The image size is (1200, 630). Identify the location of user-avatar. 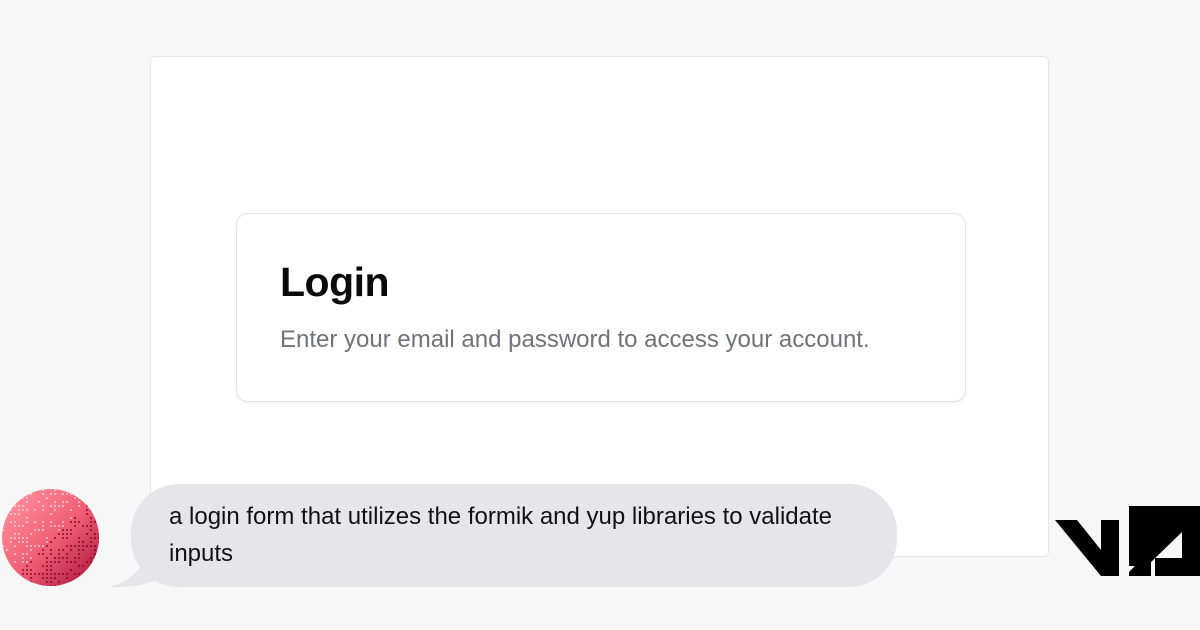
(50, 537).